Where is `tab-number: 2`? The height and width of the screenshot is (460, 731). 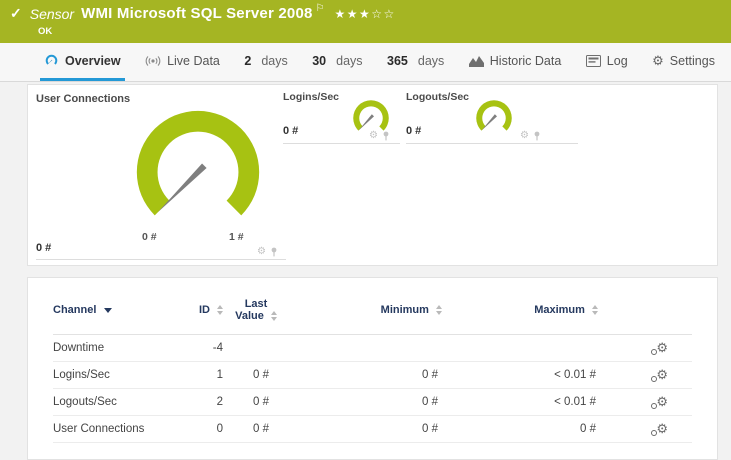 tab-number: 2 is located at coordinates (248, 60).